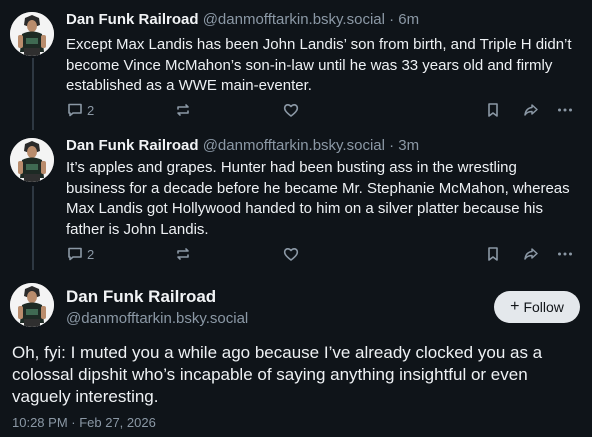  I want to click on follow-button: + Follow, so click(537, 307).